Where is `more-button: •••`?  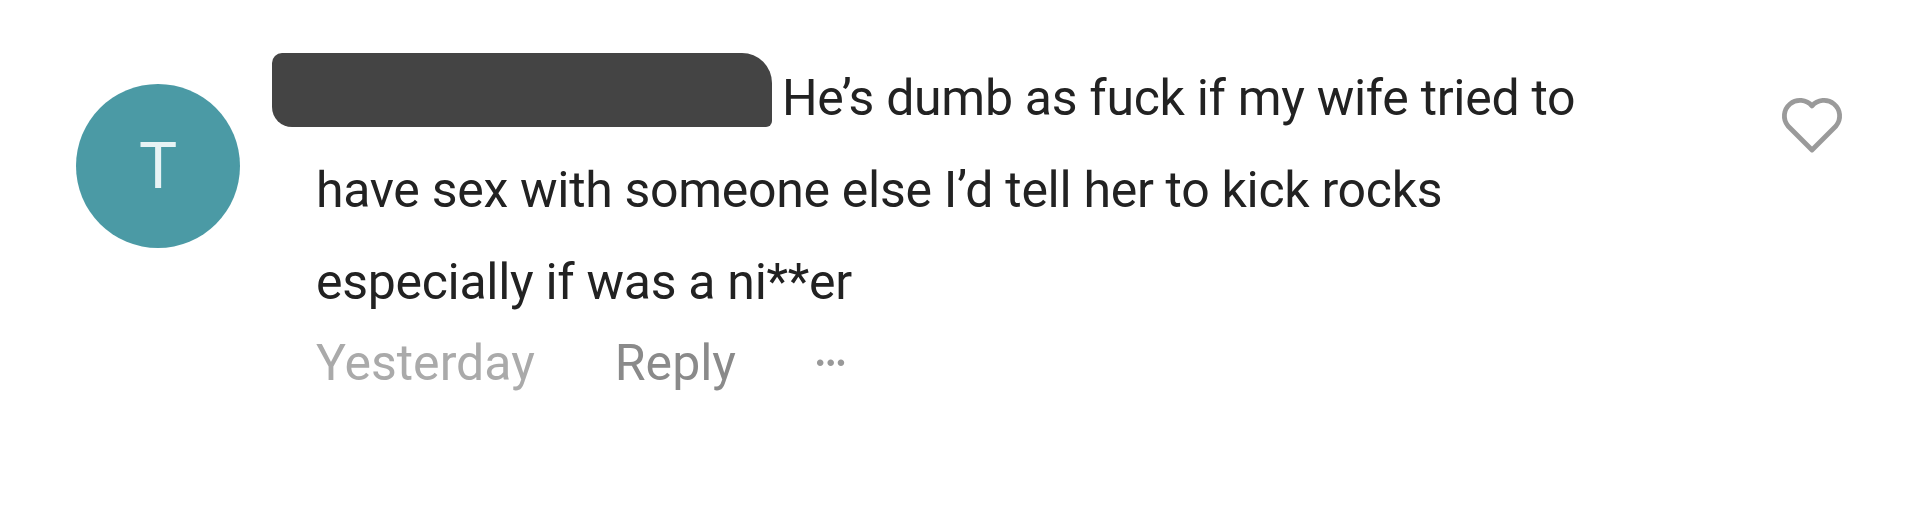 more-button: ••• is located at coordinates (832, 363).